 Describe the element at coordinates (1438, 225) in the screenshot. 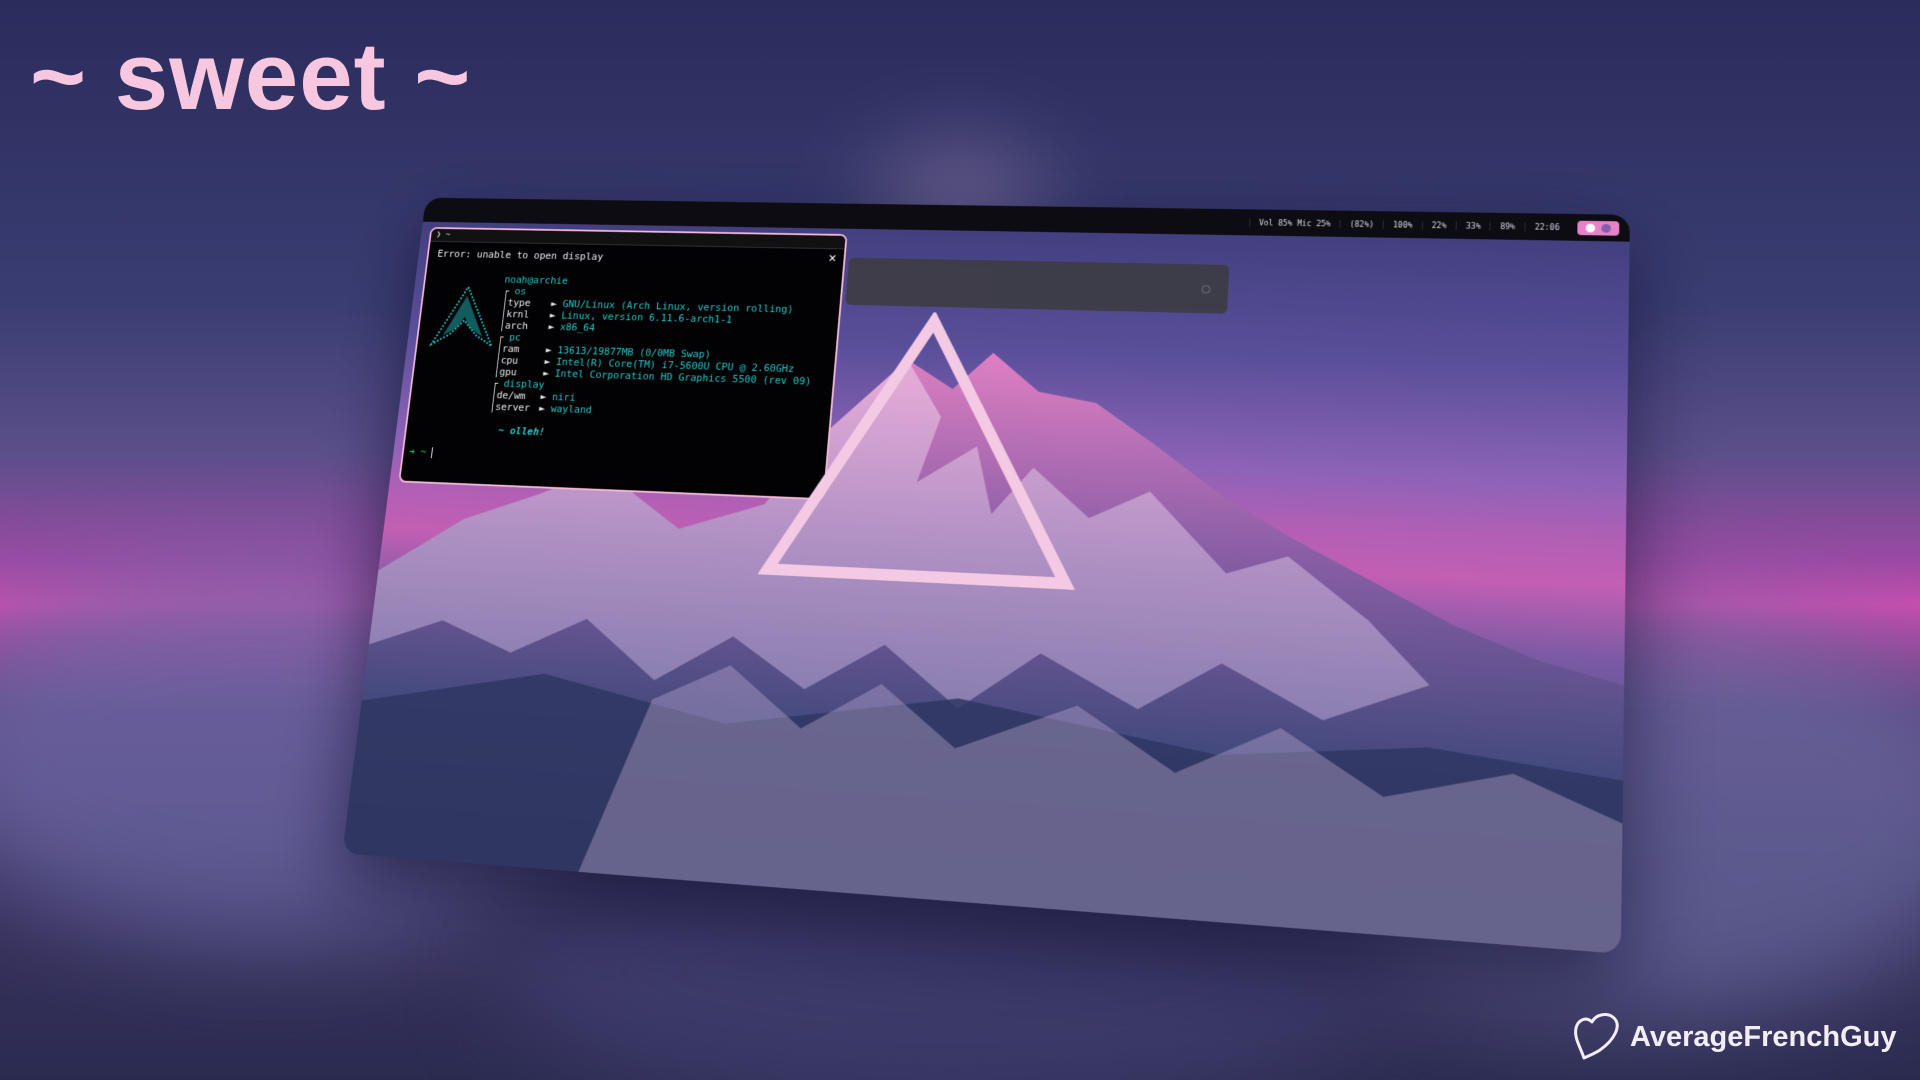

I see `cpu-status: 22%` at that location.